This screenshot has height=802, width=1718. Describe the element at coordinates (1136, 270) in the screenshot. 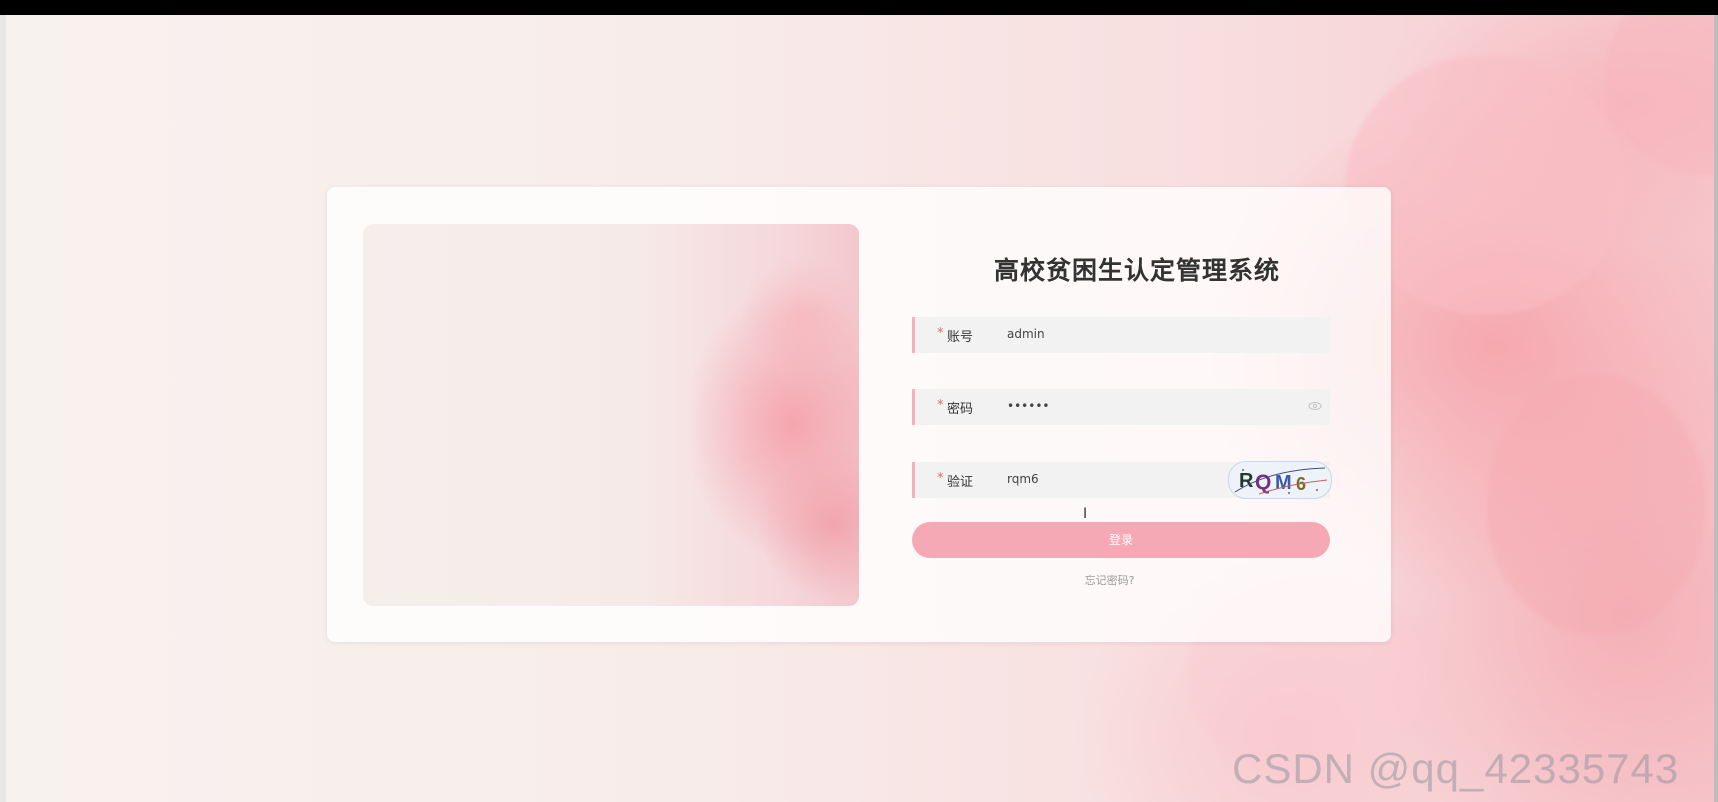

I see `system-title: 高校贫困生认定管理系统` at that location.